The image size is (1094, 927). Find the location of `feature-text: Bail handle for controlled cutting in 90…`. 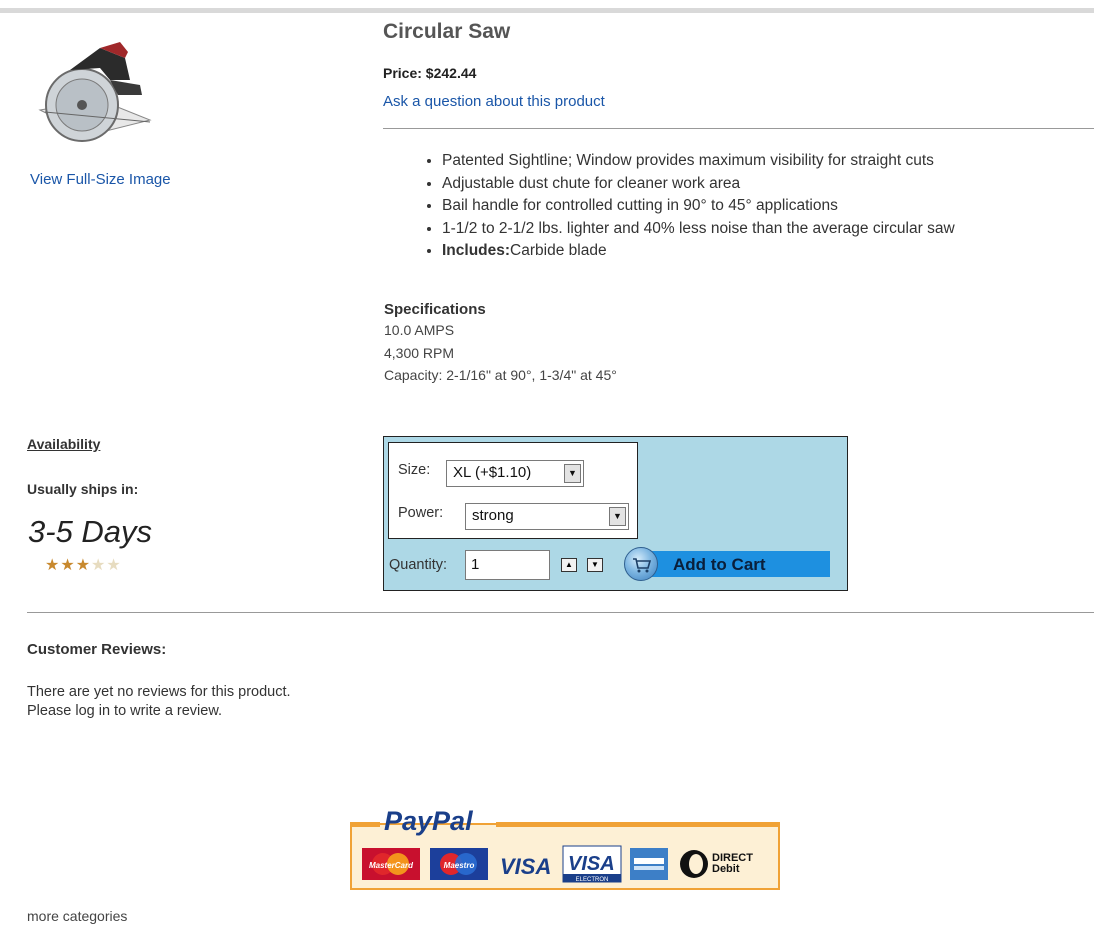

feature-text: Bail handle for controlled cutting in 90… is located at coordinates (640, 205).